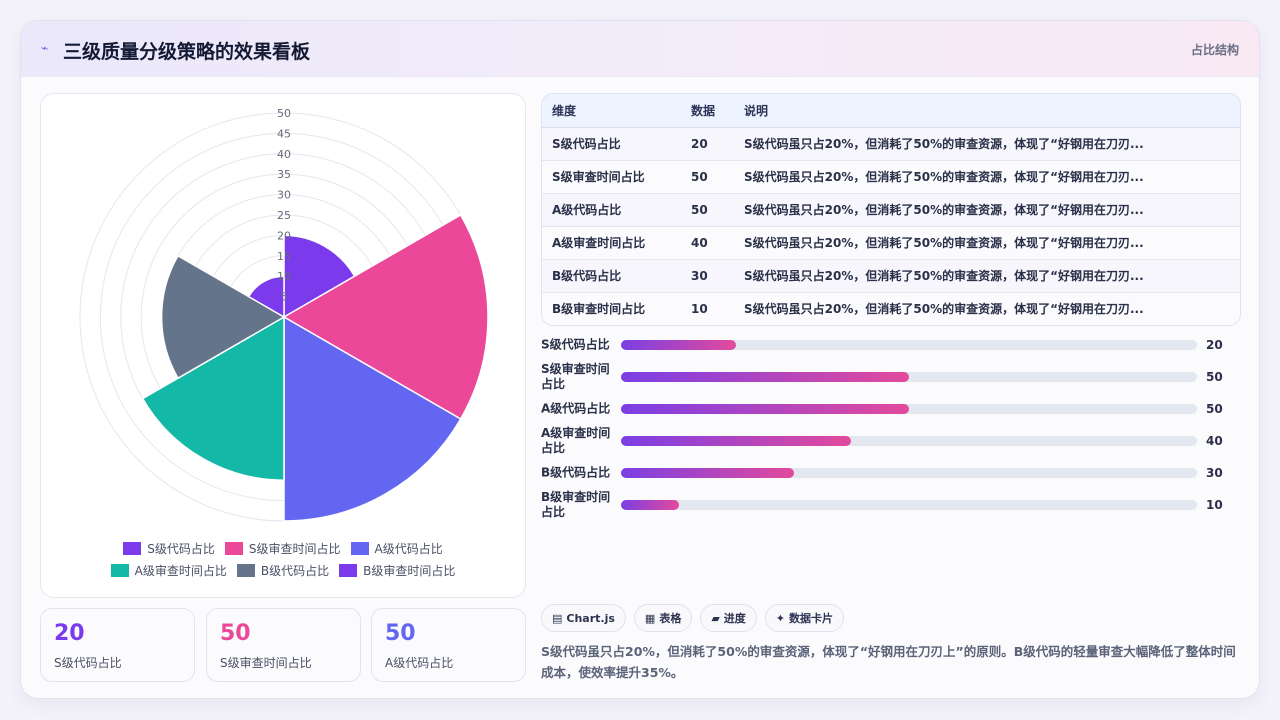 The height and width of the screenshot is (720, 1280). What do you see at coordinates (576, 408) in the screenshot?
I see `progress-label: A级代码占比` at bounding box center [576, 408].